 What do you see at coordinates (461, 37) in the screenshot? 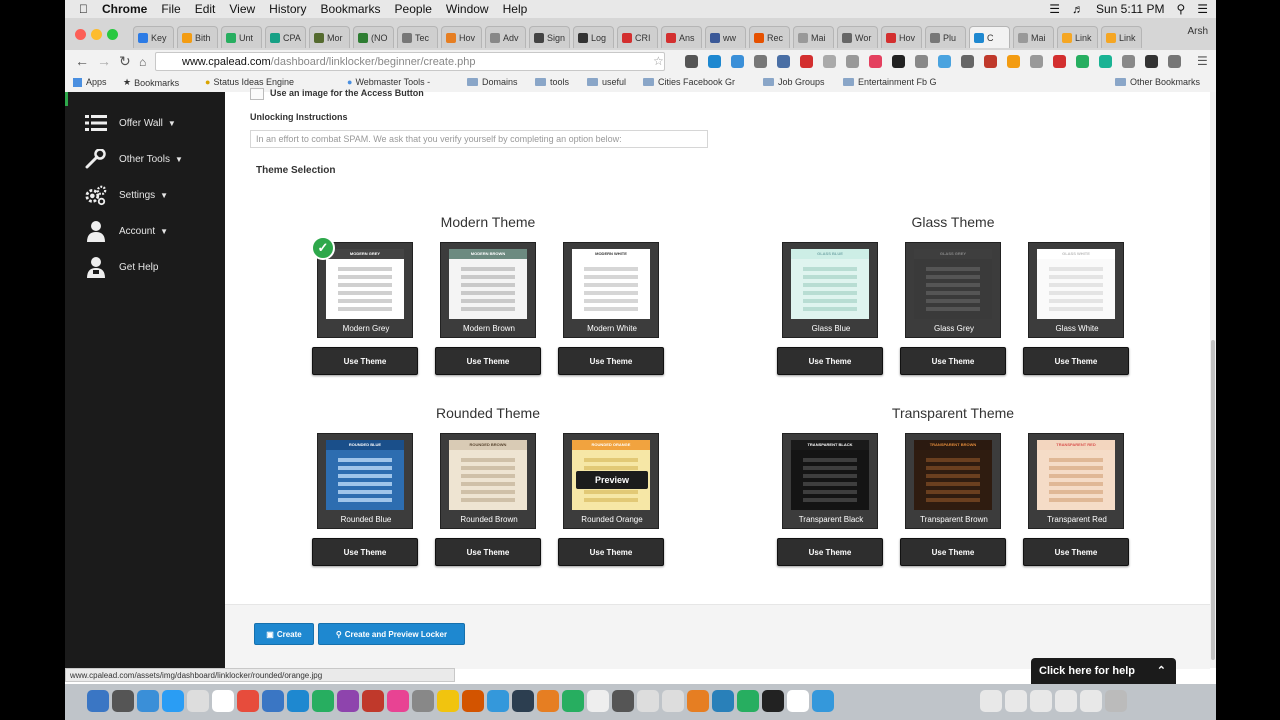
I see `browser-tab: Hov` at bounding box center [461, 37].